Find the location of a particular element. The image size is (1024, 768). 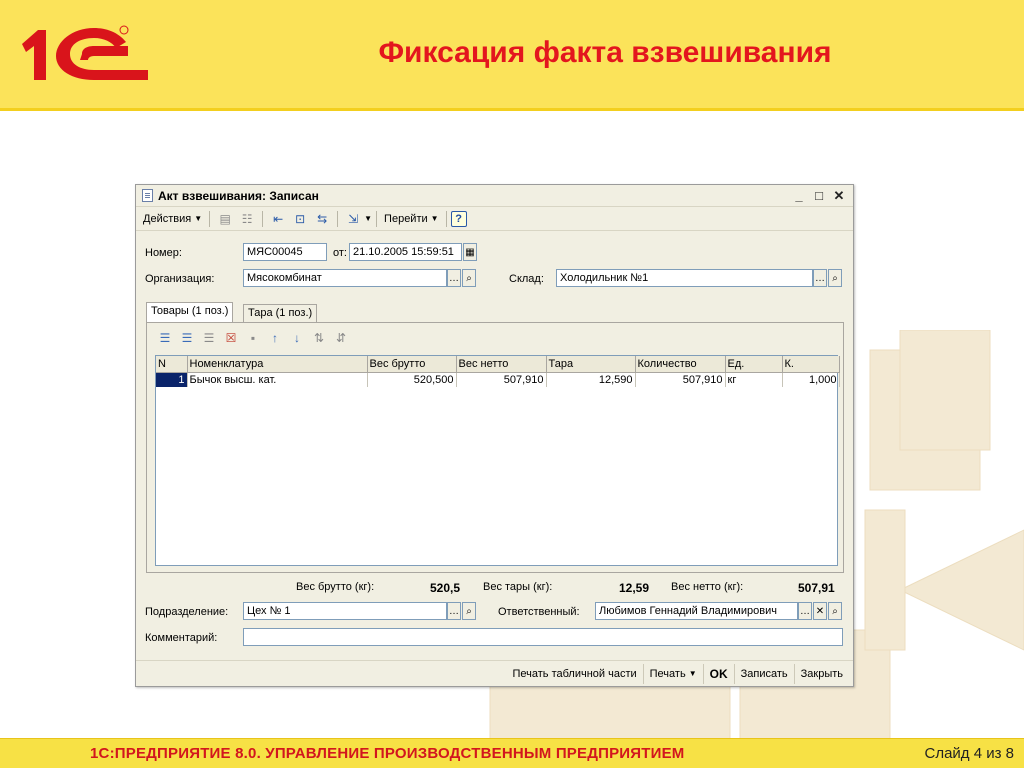

number-field: МЯС00045 is located at coordinates (285, 252).